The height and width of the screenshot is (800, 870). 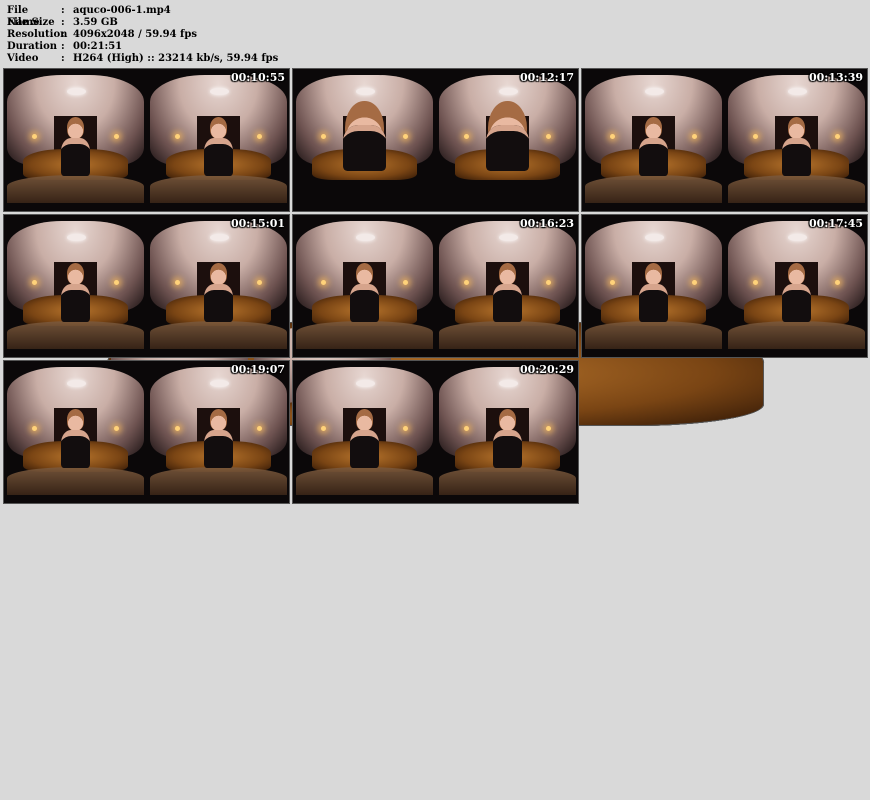 I want to click on meta-value: H264 (High) :: 23214 kb/s, 59.94 fps, so click(x=176, y=58).